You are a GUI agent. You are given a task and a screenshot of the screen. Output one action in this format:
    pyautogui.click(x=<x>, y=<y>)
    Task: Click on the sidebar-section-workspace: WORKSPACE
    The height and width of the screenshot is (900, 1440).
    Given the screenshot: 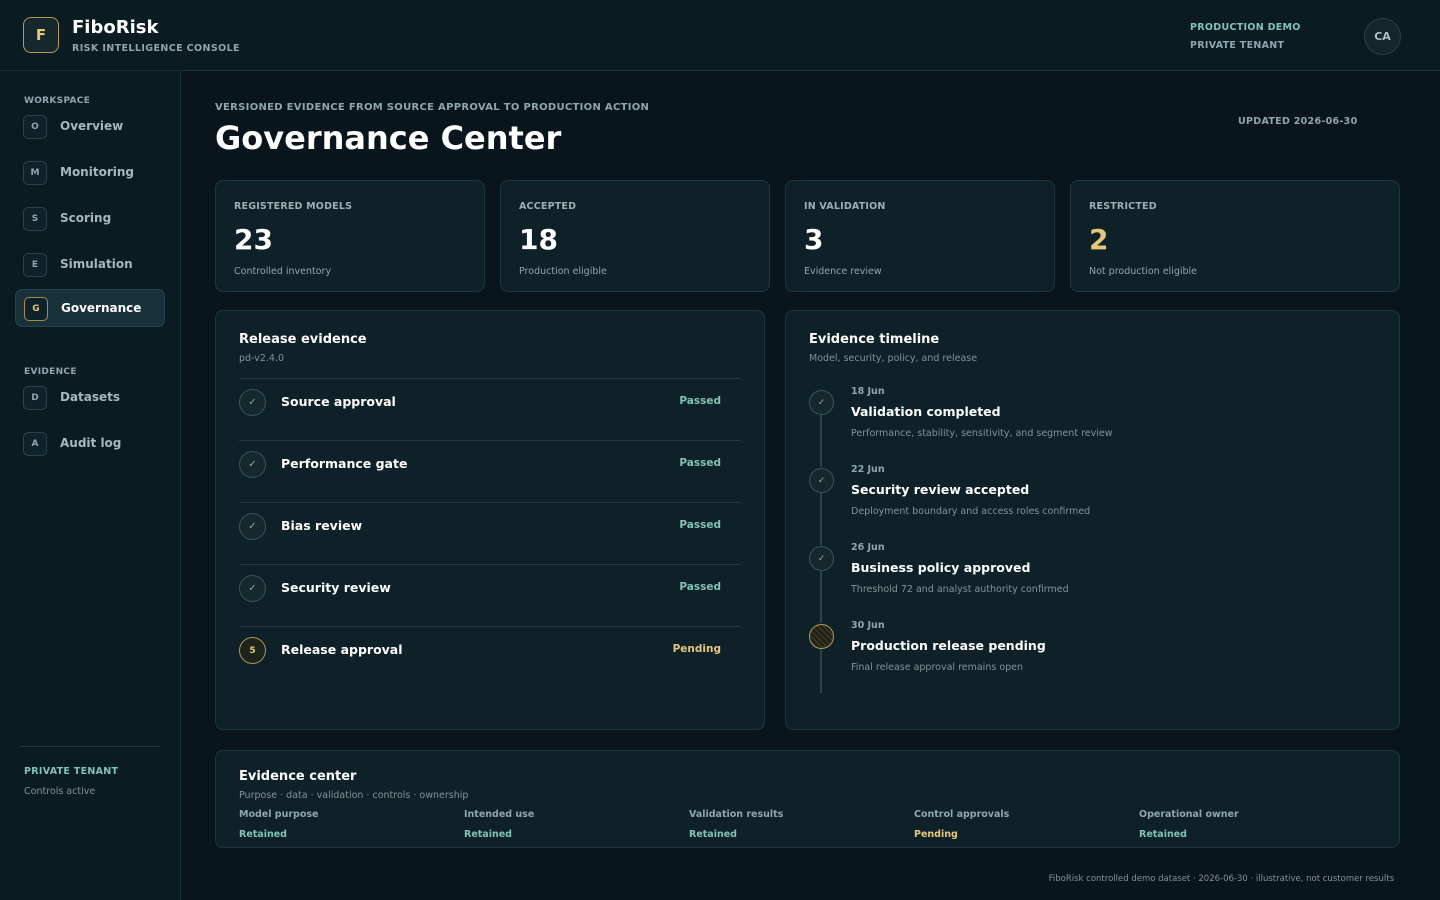 What is the action you would take?
    pyautogui.click(x=57, y=101)
    